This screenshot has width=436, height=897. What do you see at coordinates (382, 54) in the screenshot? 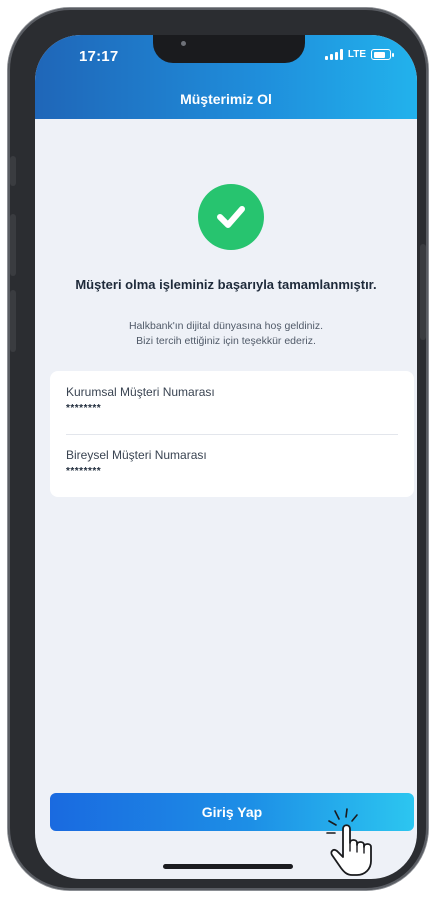
I see `battery-icon` at bounding box center [382, 54].